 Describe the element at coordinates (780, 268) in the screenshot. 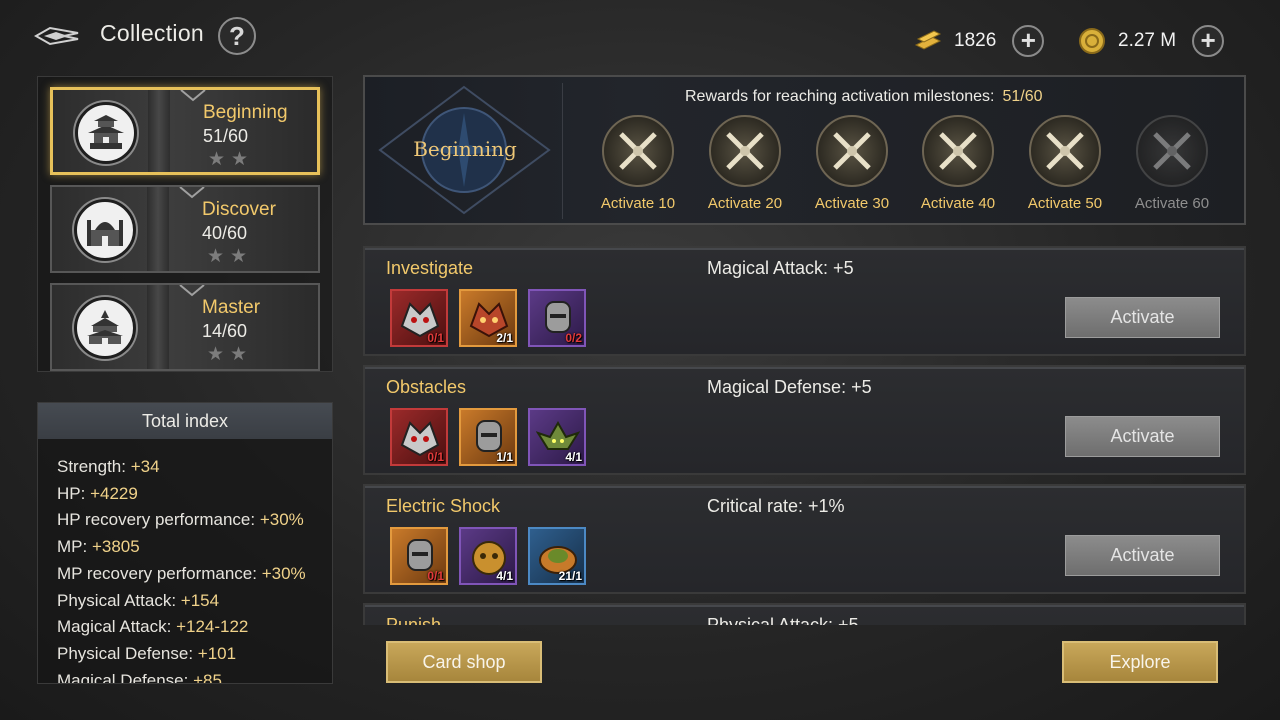

I see `collection-bonus: Magical Attack: +5` at that location.